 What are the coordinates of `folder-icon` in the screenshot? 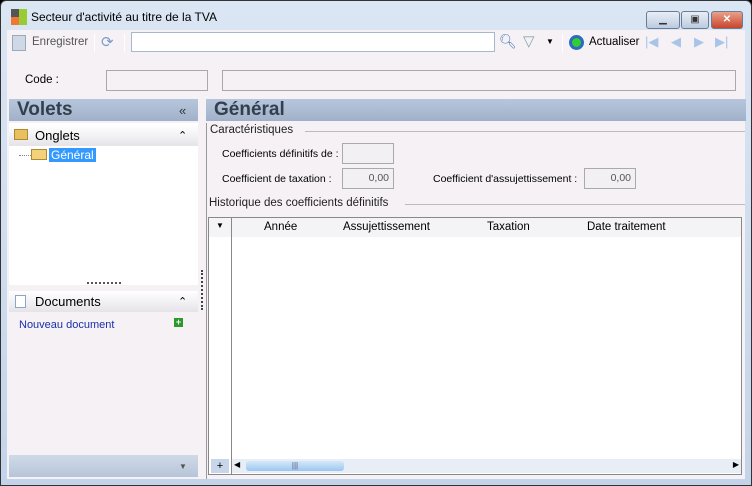 It's located at (21, 134).